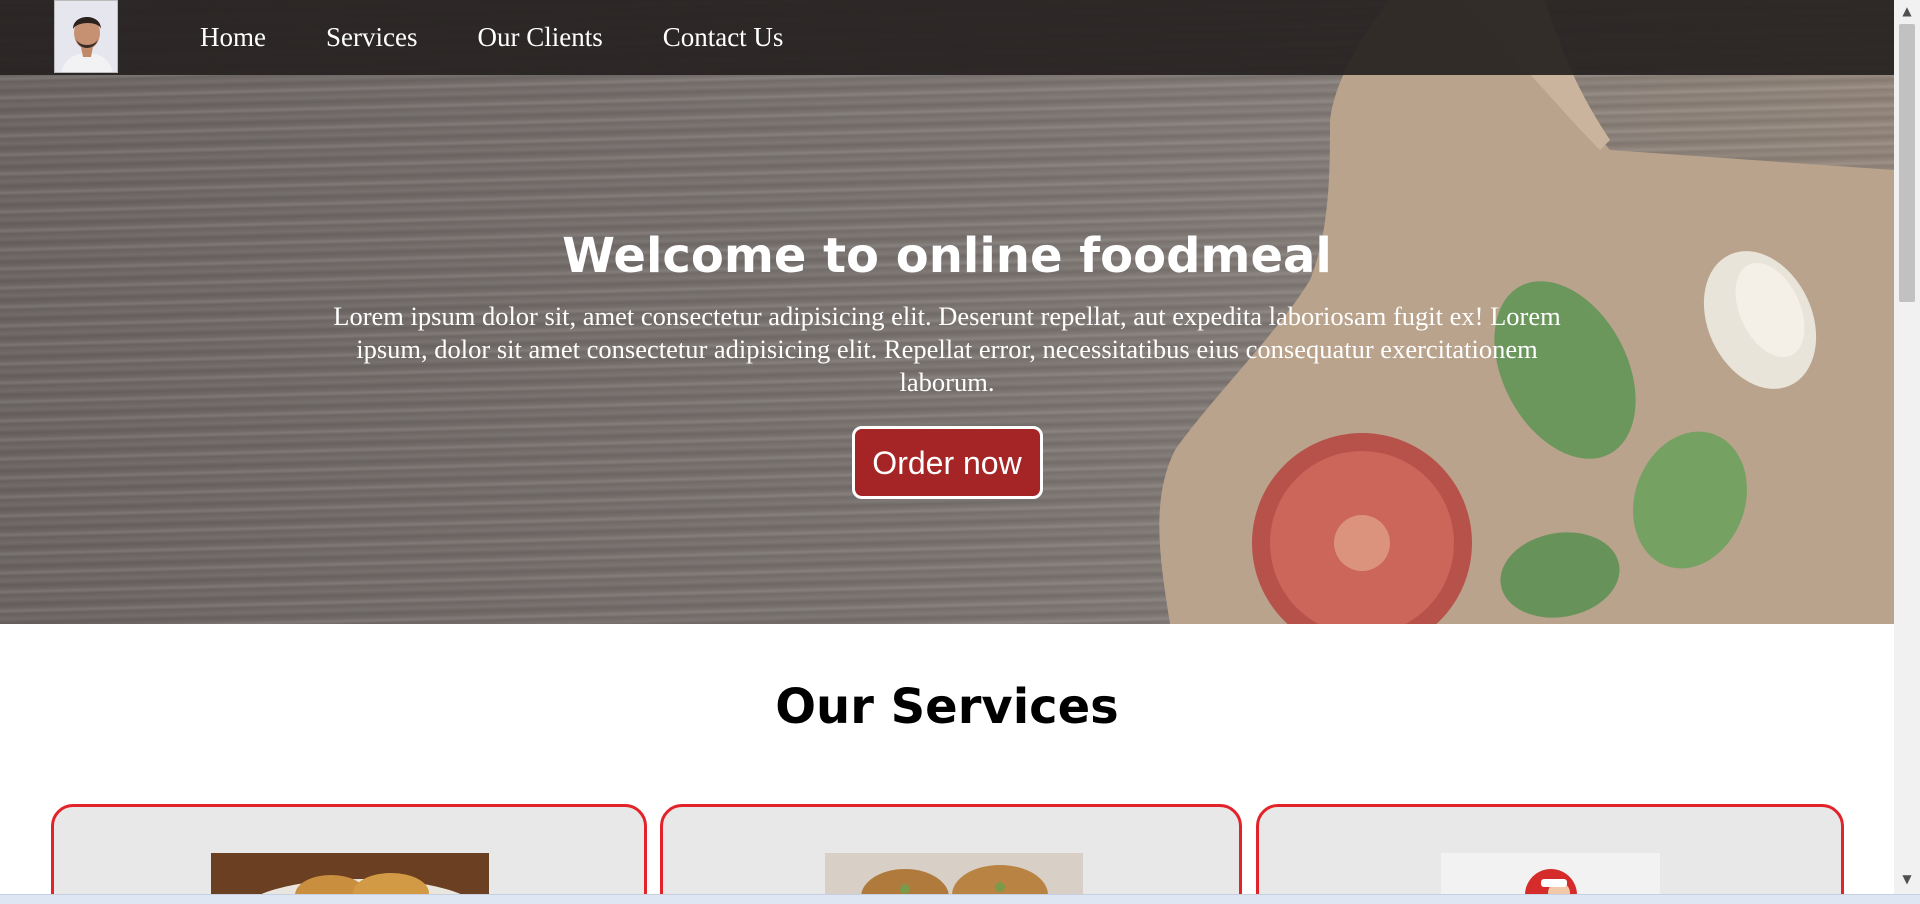  Describe the element at coordinates (1907, 879) in the screenshot. I see `scroll-down-icon: ▼` at that location.